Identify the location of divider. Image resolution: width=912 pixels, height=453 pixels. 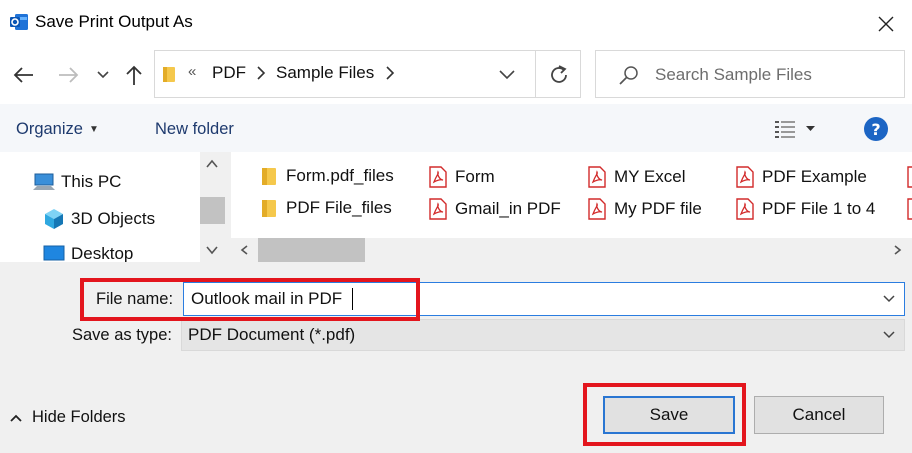
(535, 74).